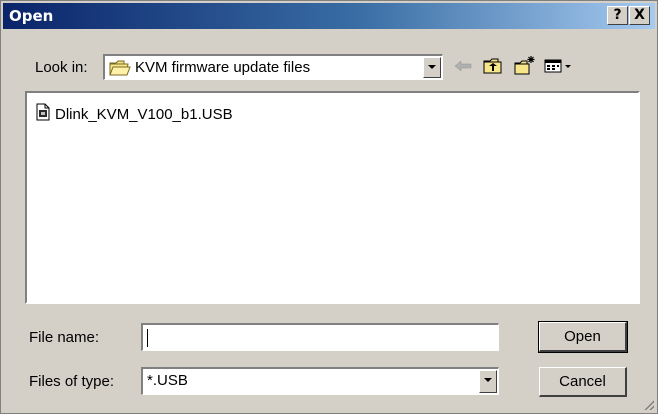 The width and height of the screenshot is (658, 414). Describe the element at coordinates (329, 16) in the screenshot. I see `title-bar: Open ? X` at that location.